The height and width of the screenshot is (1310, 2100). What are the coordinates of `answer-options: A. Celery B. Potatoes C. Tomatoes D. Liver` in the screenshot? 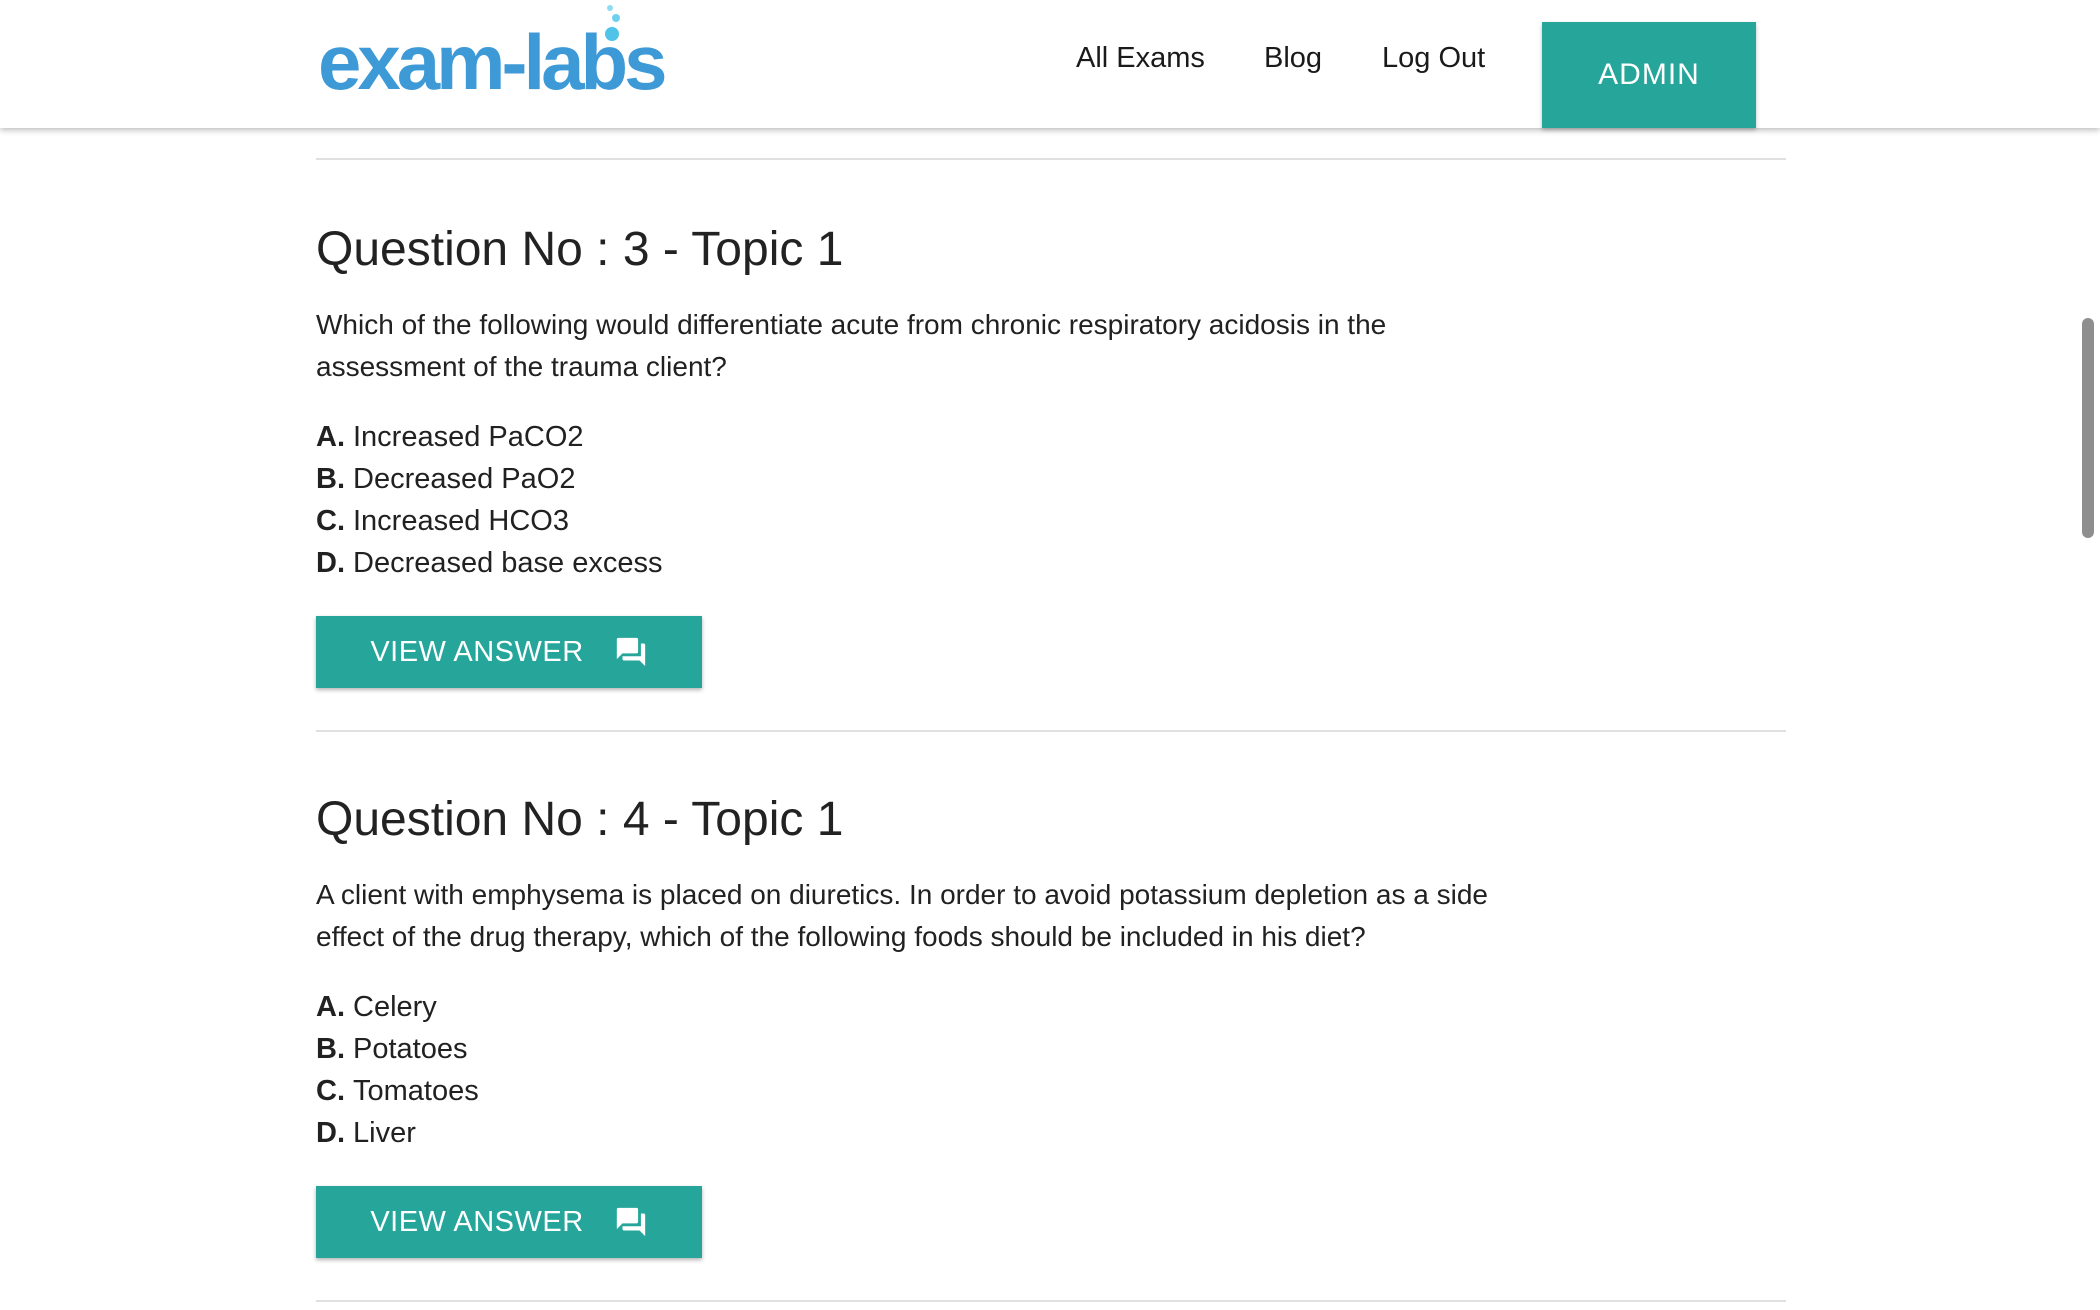 It's located at (397, 1070).